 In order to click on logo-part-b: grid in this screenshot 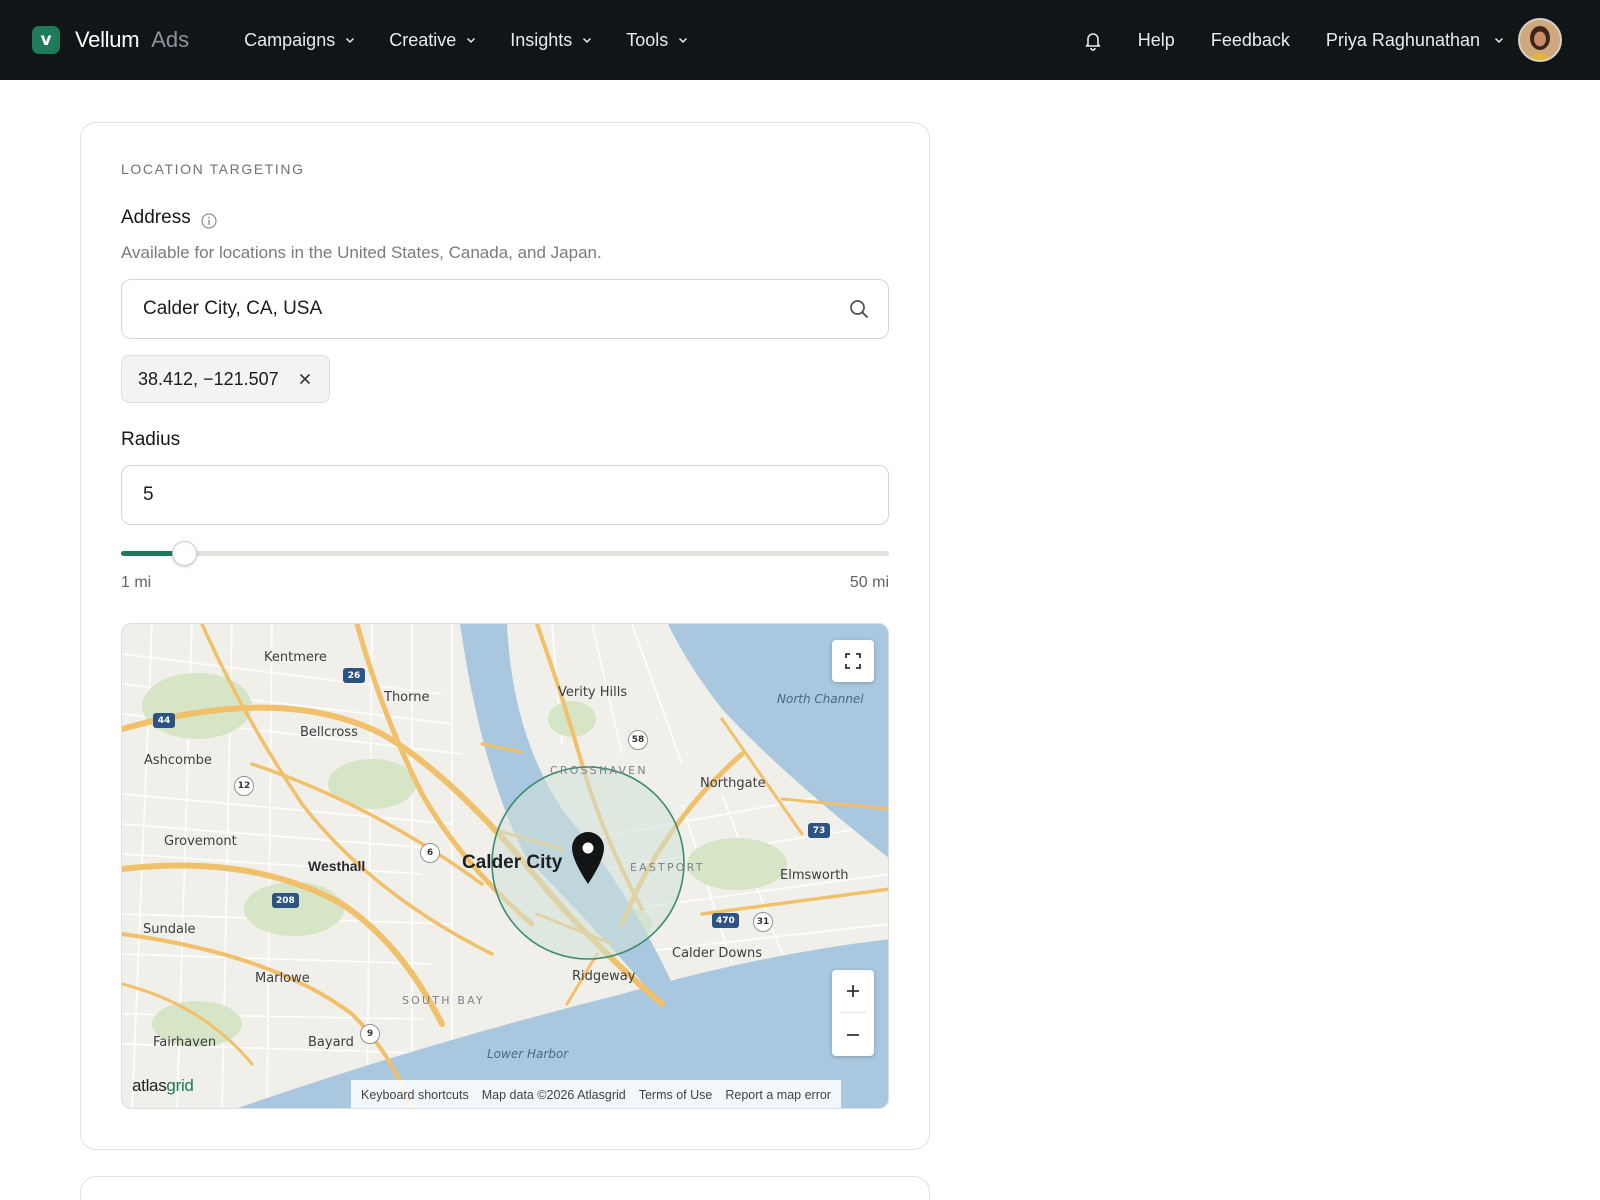, I will do `click(180, 1085)`.